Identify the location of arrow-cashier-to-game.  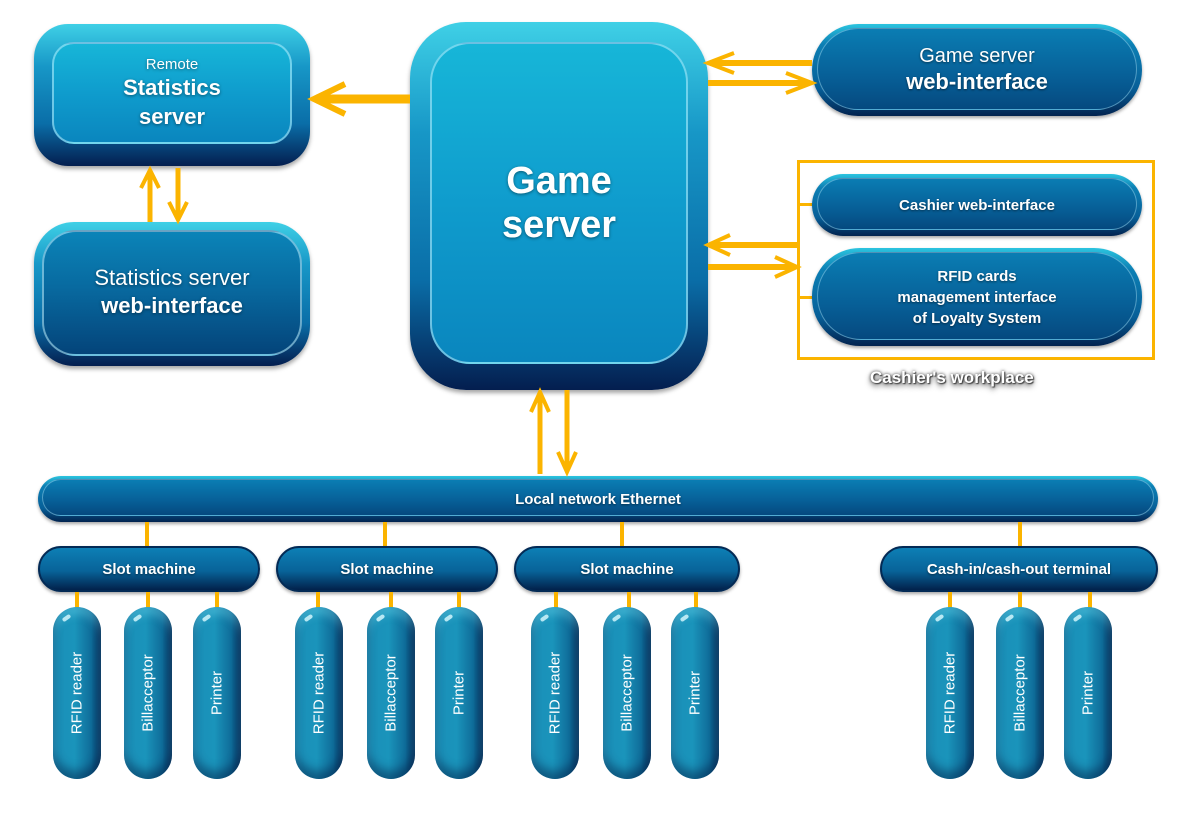
(751, 245).